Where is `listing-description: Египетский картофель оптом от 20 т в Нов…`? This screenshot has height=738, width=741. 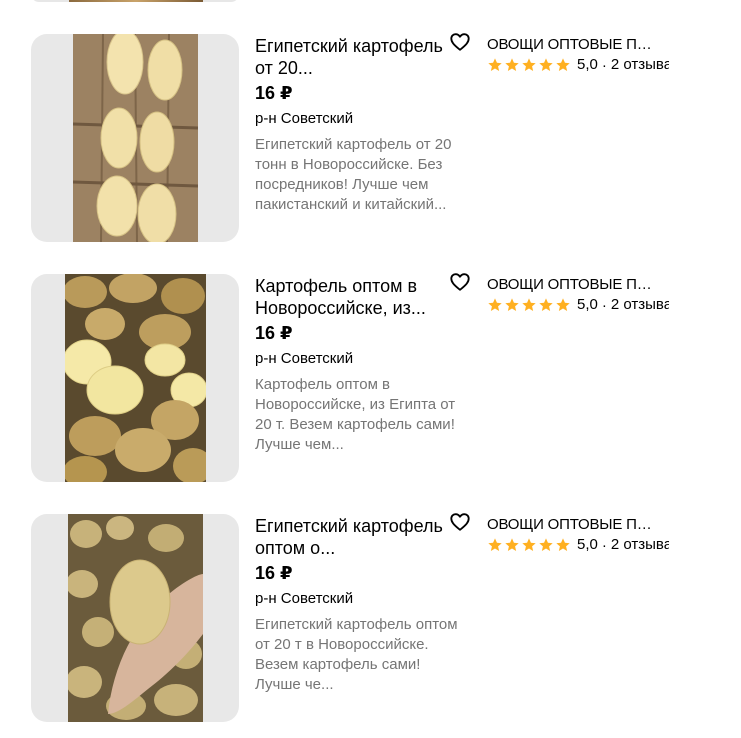 listing-description: Египетский картофель оптом от 20 т в Нов… is located at coordinates (356, 654).